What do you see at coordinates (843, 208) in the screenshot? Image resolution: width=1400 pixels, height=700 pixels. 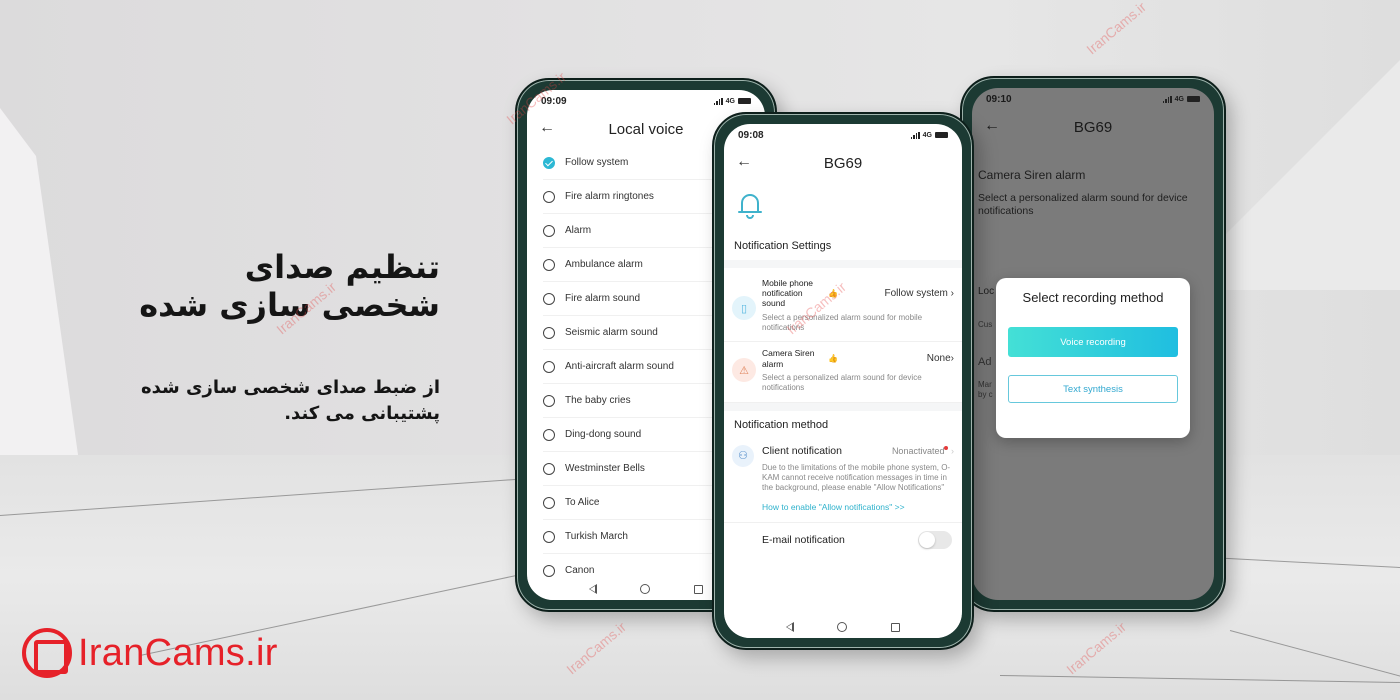 I see `bell-header` at bounding box center [843, 208].